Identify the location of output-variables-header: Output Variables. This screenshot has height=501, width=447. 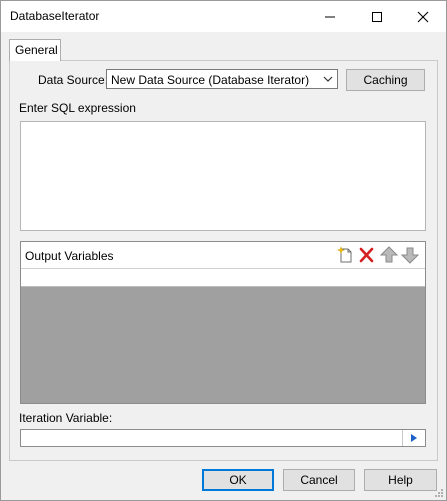
(223, 255).